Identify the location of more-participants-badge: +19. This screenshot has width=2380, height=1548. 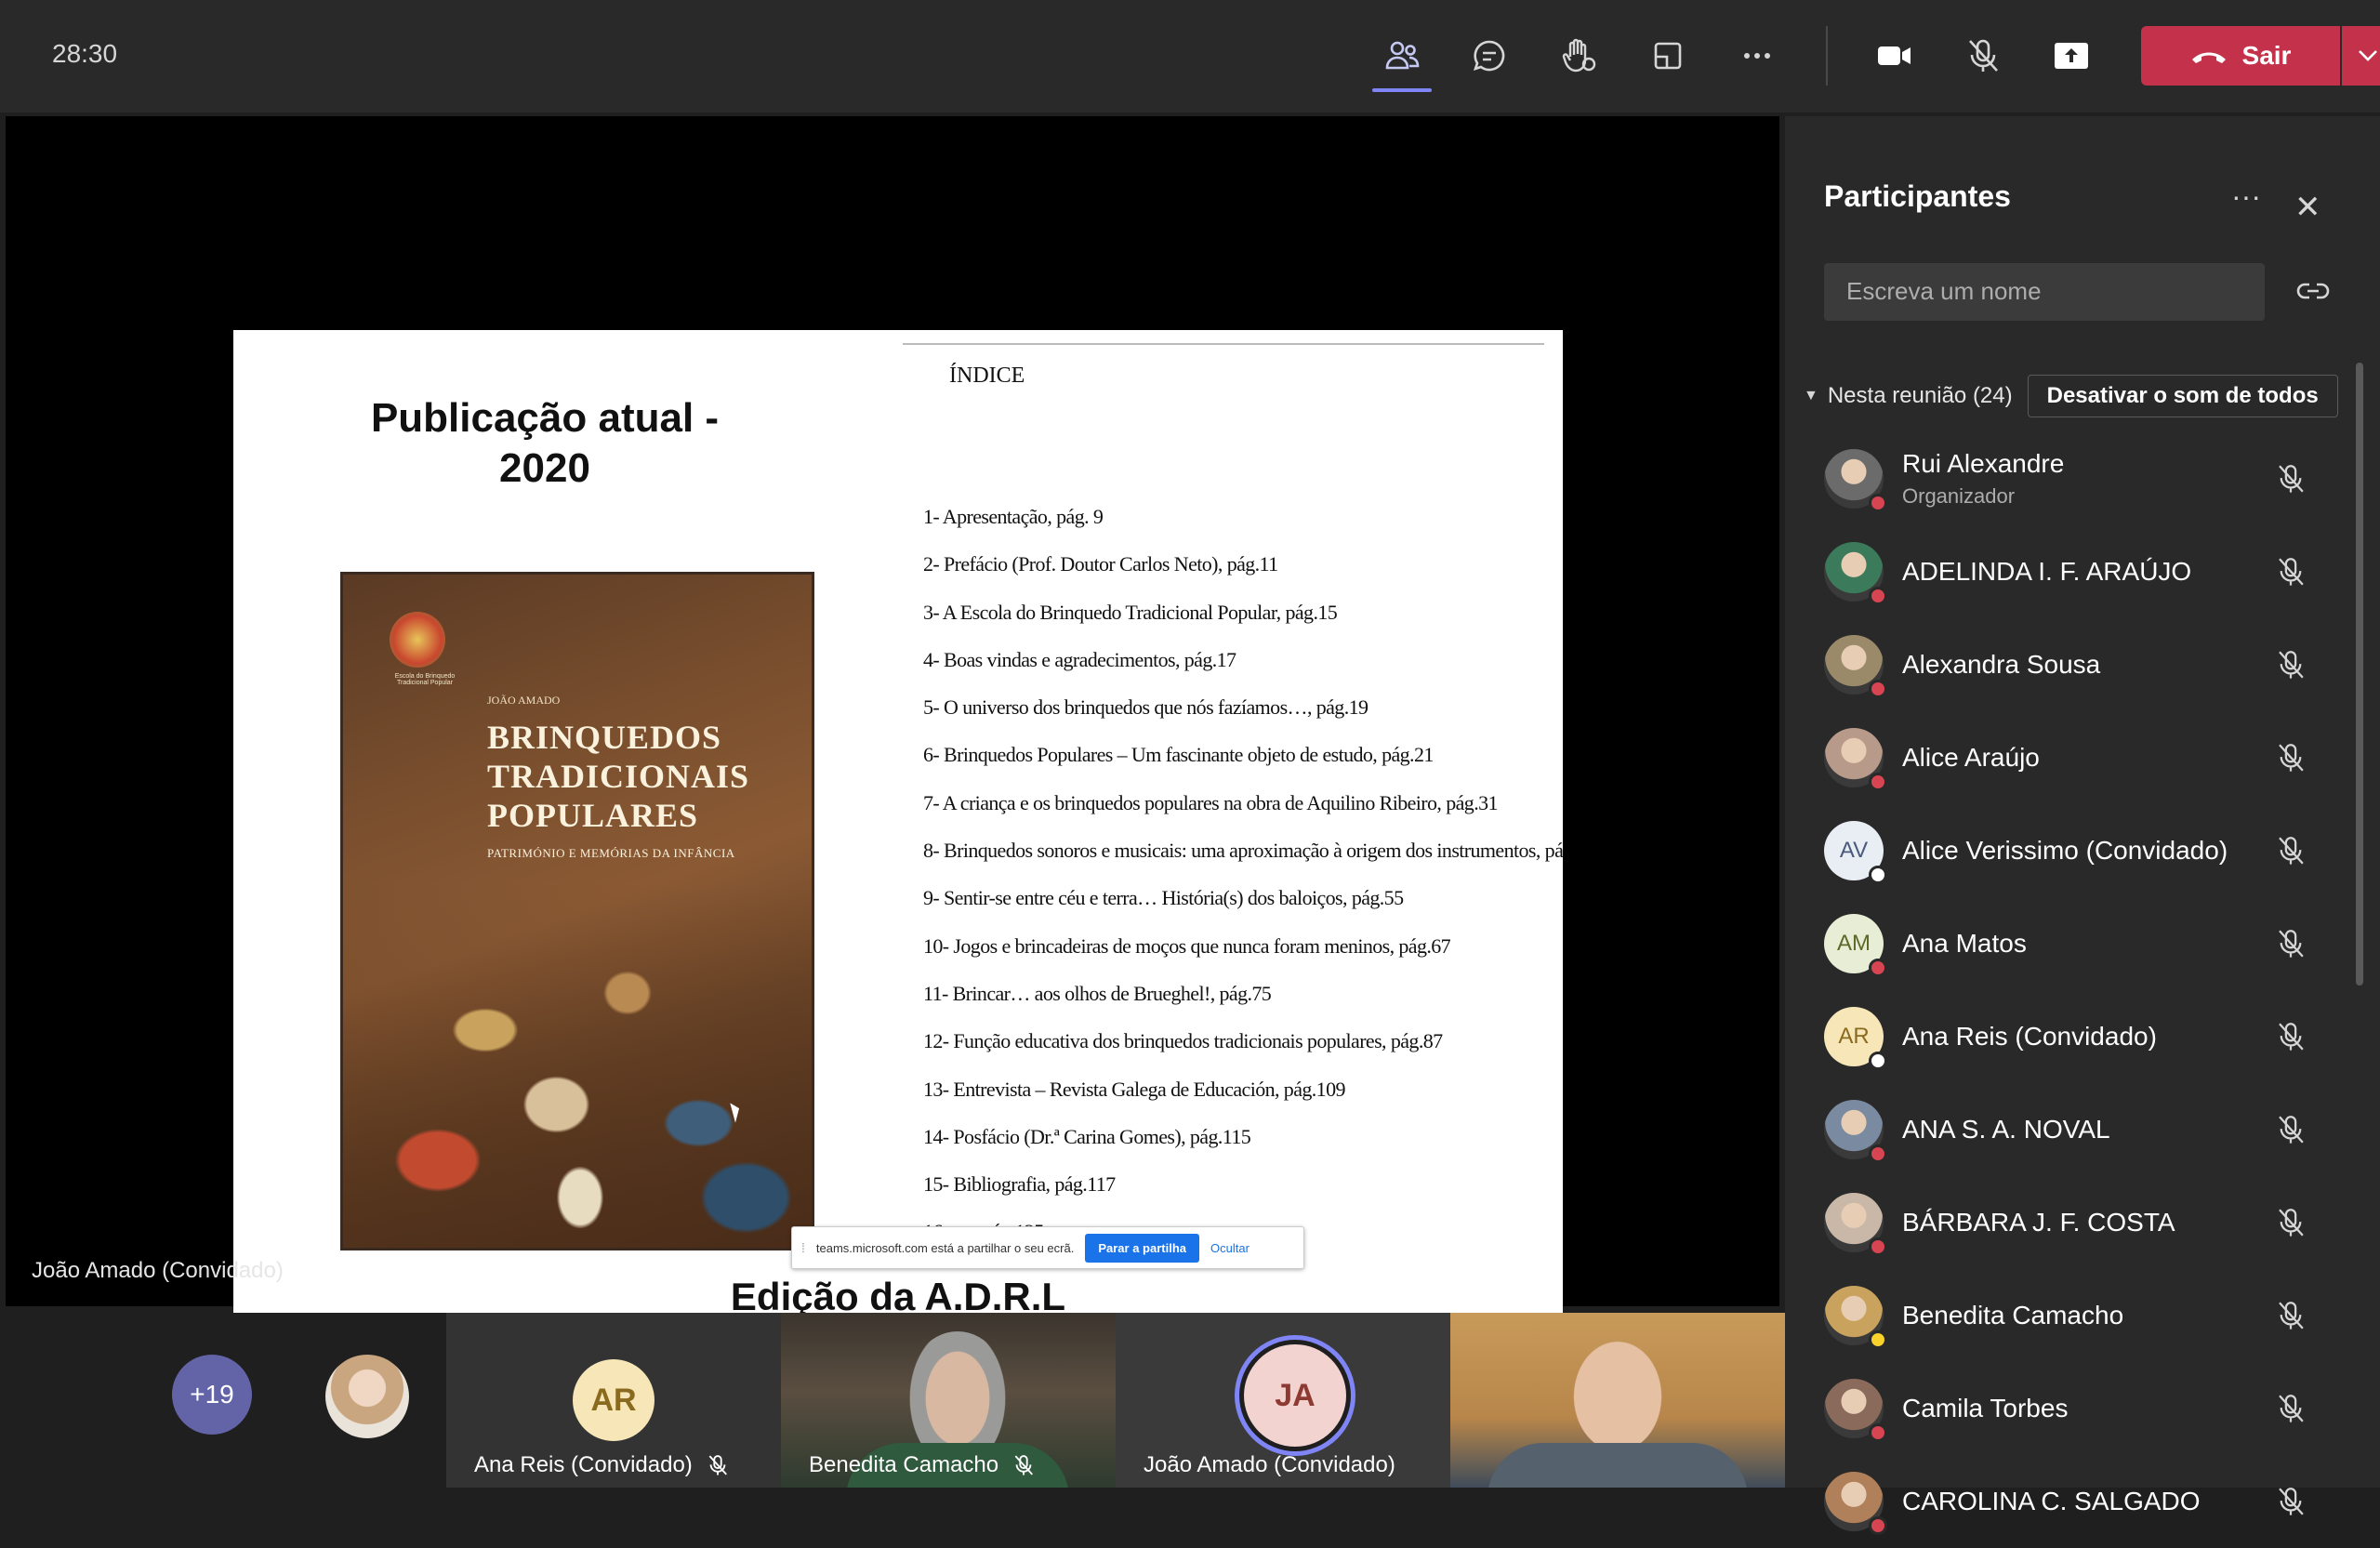
(212, 1395).